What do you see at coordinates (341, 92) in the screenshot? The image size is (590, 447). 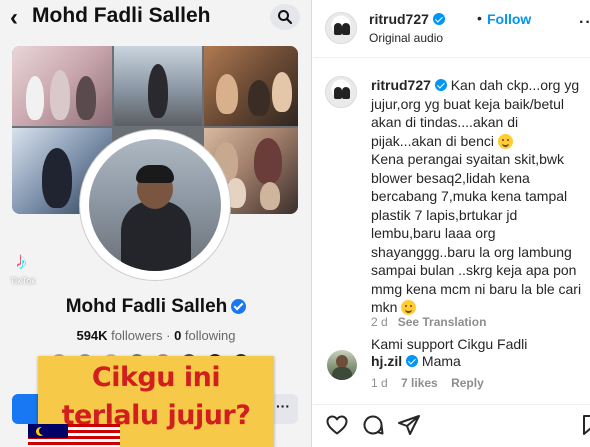 I see `comment-author-avatar` at bounding box center [341, 92].